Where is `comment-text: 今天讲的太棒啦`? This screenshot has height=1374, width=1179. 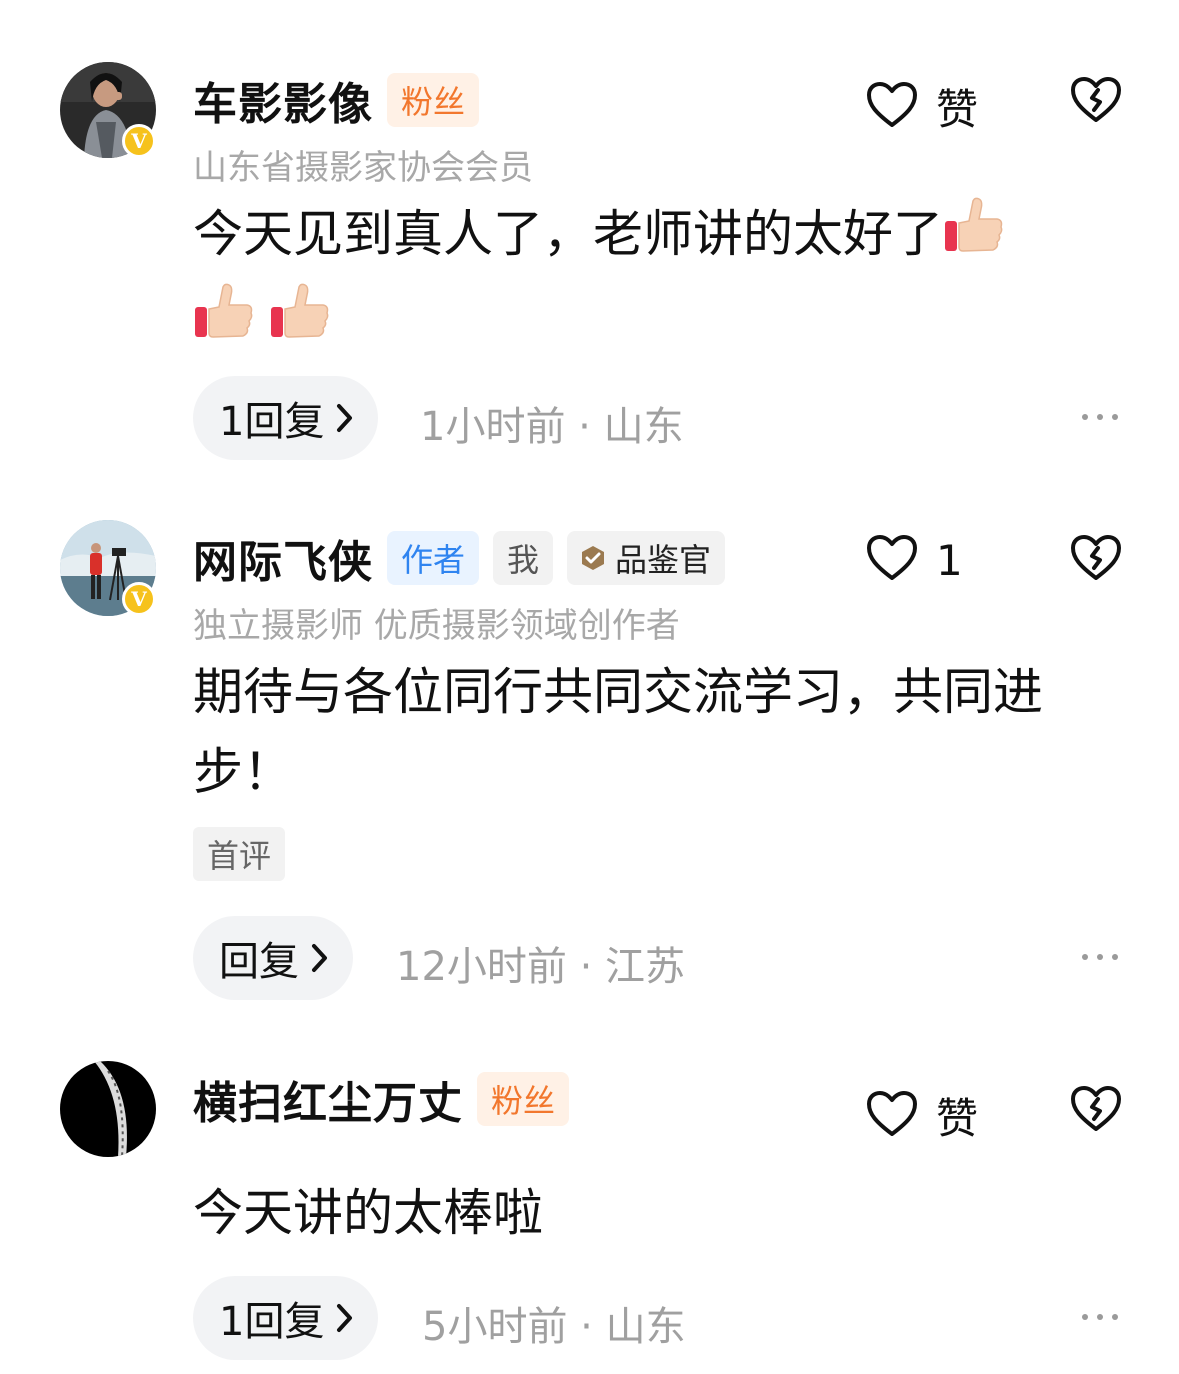 comment-text: 今天讲的太棒啦 is located at coordinates (368, 1213).